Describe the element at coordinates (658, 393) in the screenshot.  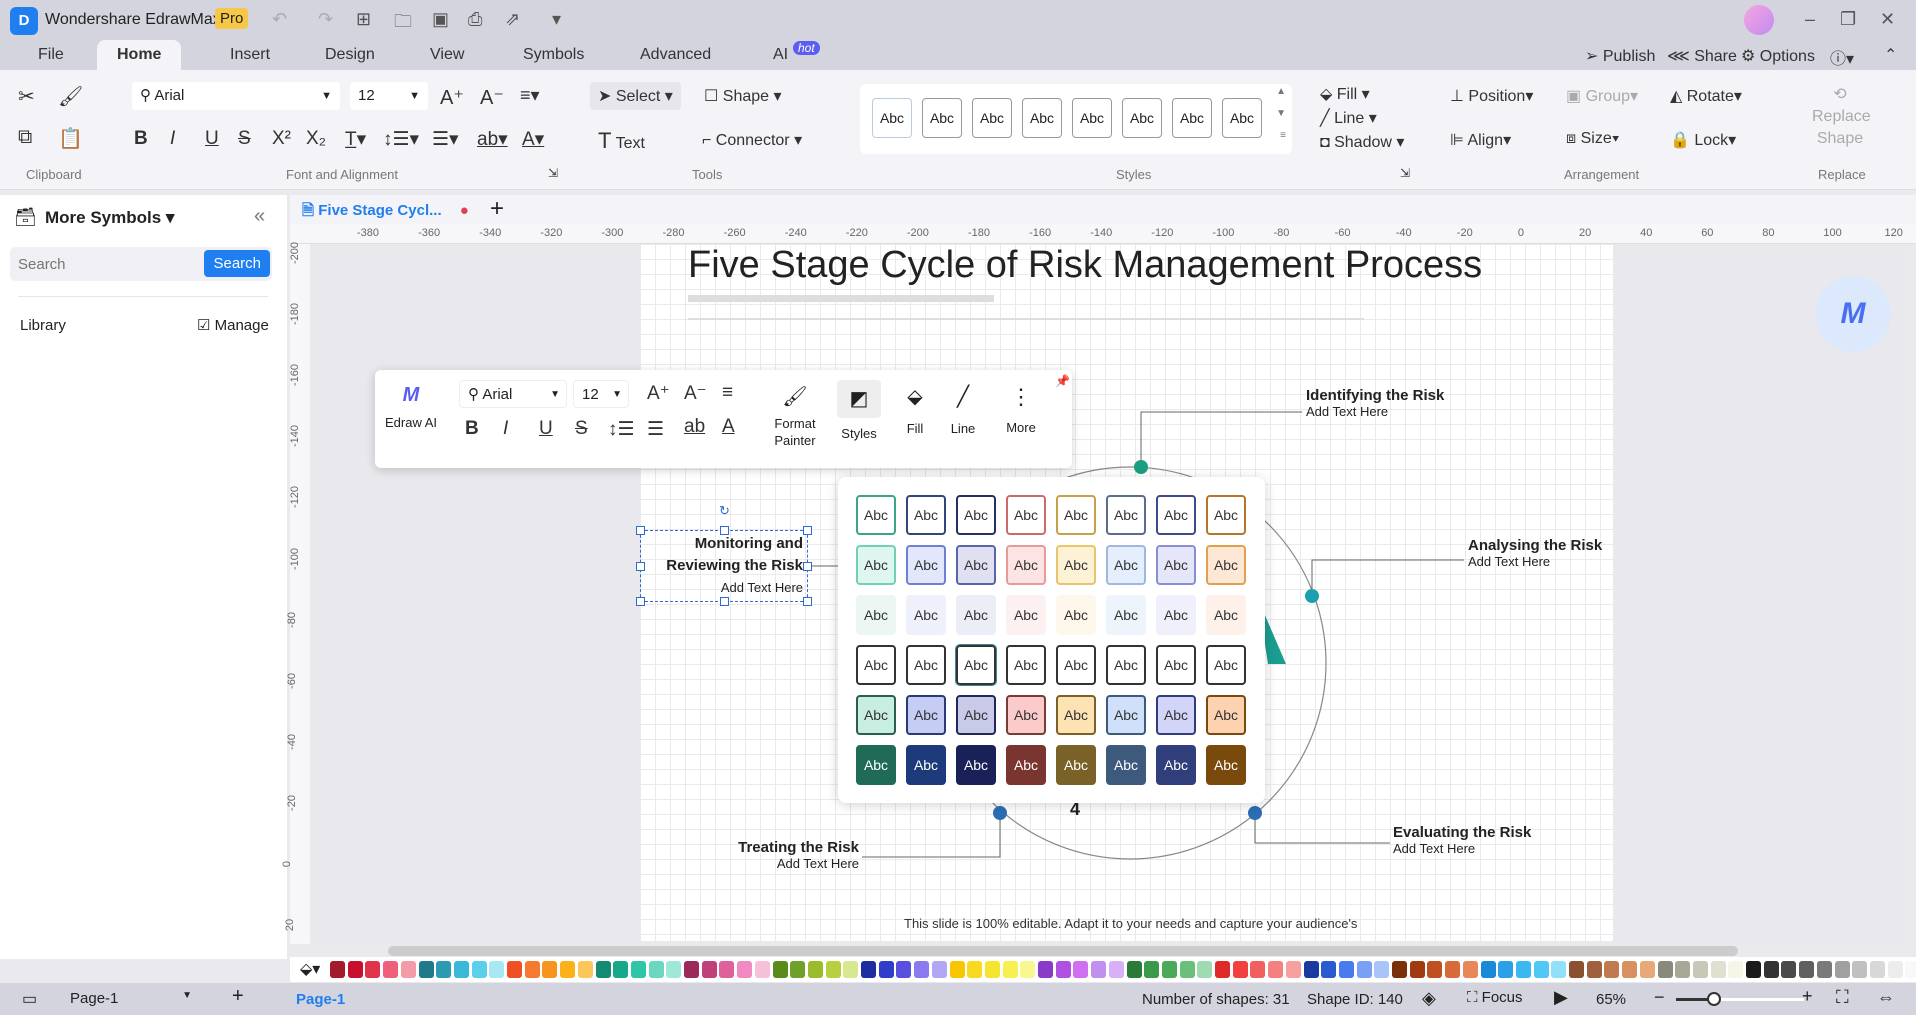
I see `increase-font-icon: A⁺` at that location.